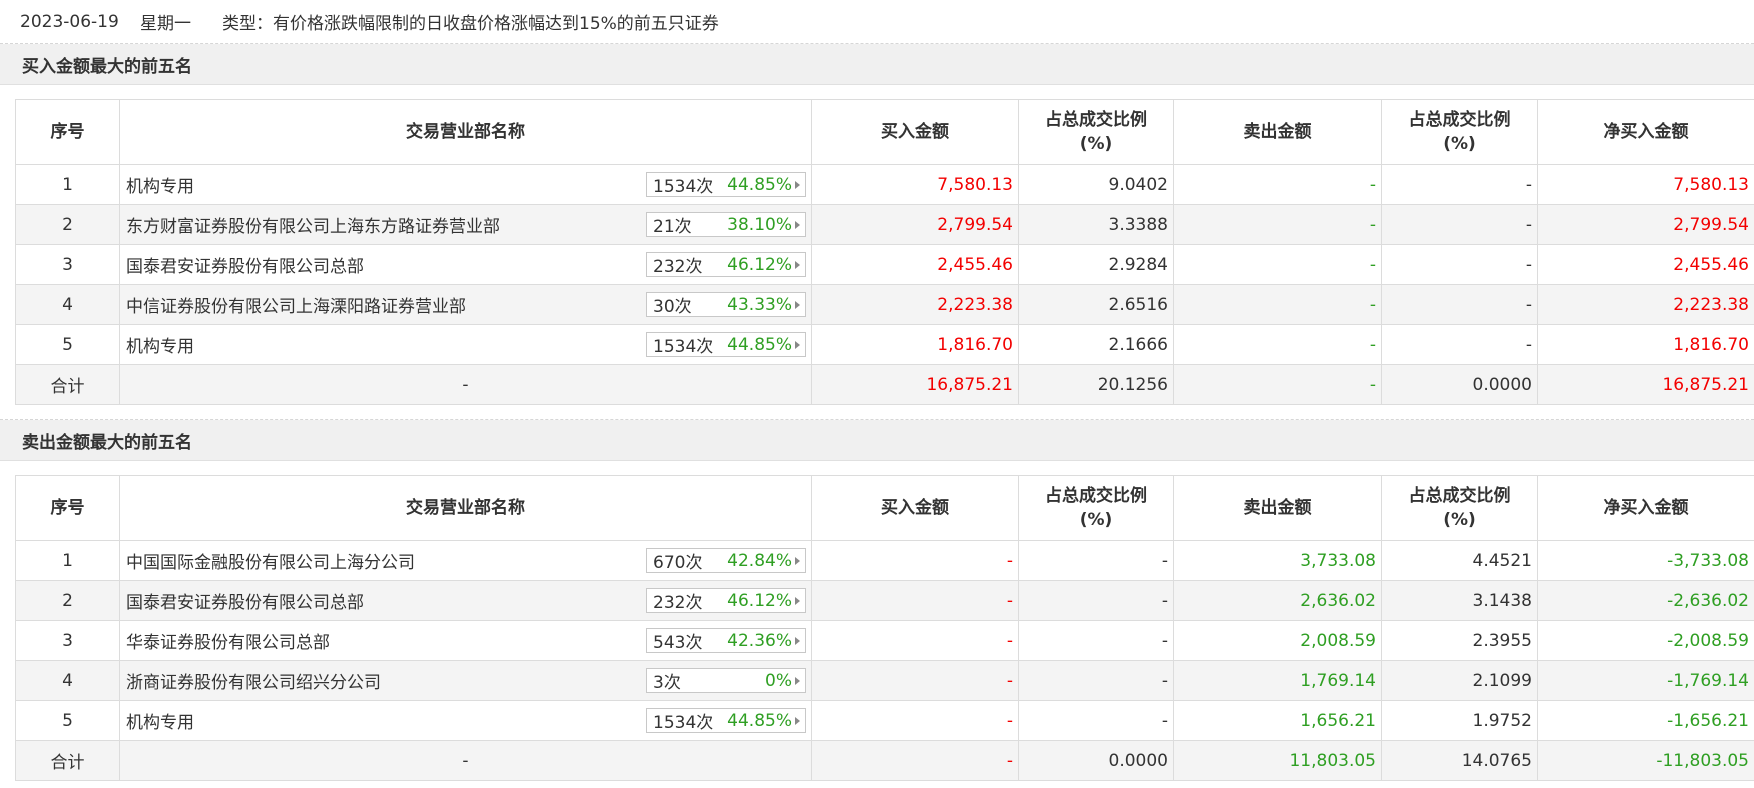 The image size is (1754, 788). What do you see at coordinates (1096, 508) in the screenshot?
I see `col-buy-ratio: 占总成交比例 (%)` at bounding box center [1096, 508].